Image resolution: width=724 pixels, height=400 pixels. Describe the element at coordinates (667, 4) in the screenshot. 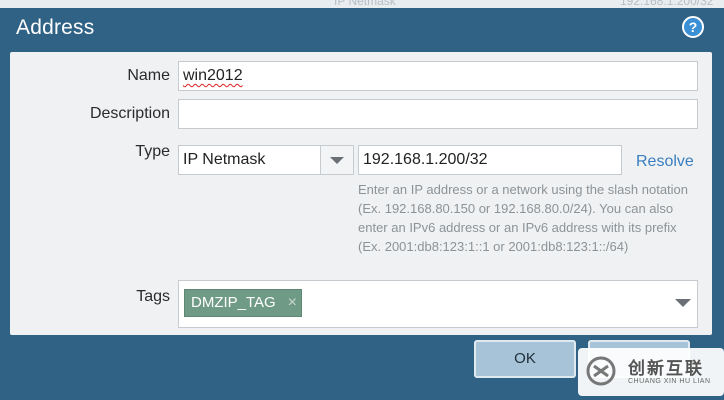

I see `background-cell: 192.168.1.200/32` at that location.